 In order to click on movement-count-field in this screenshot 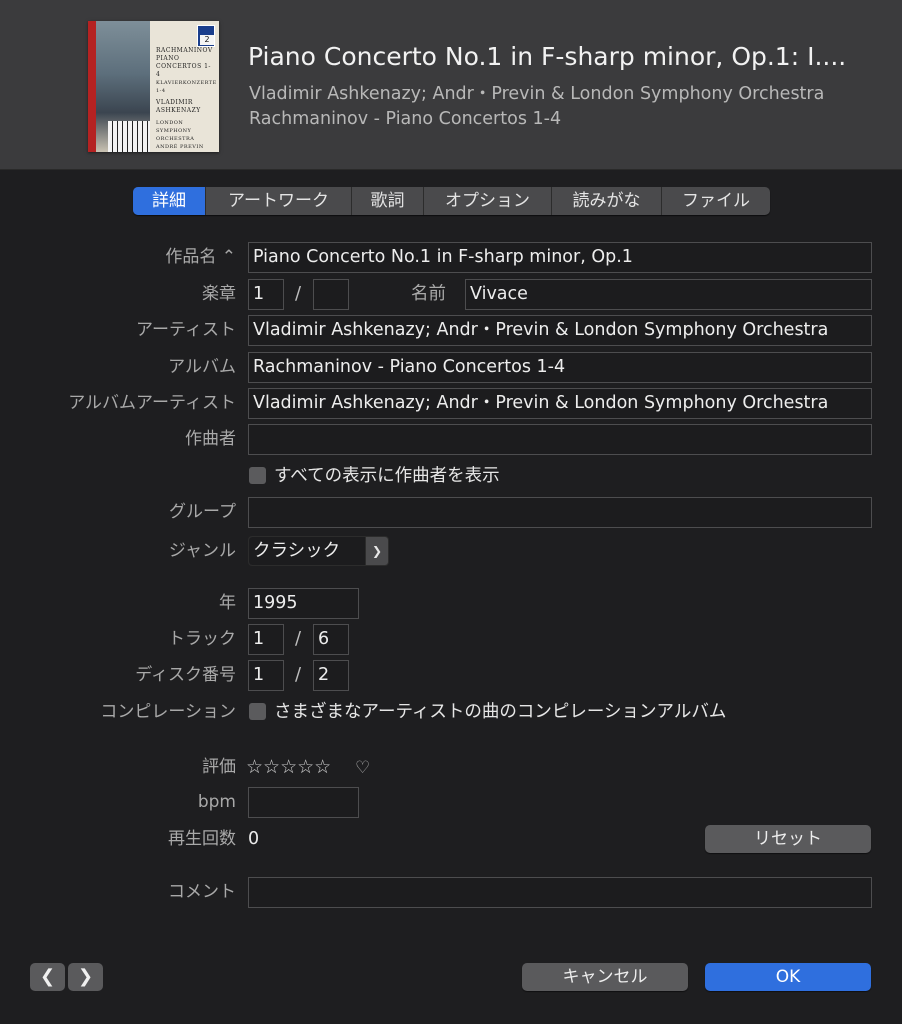, I will do `click(331, 294)`.